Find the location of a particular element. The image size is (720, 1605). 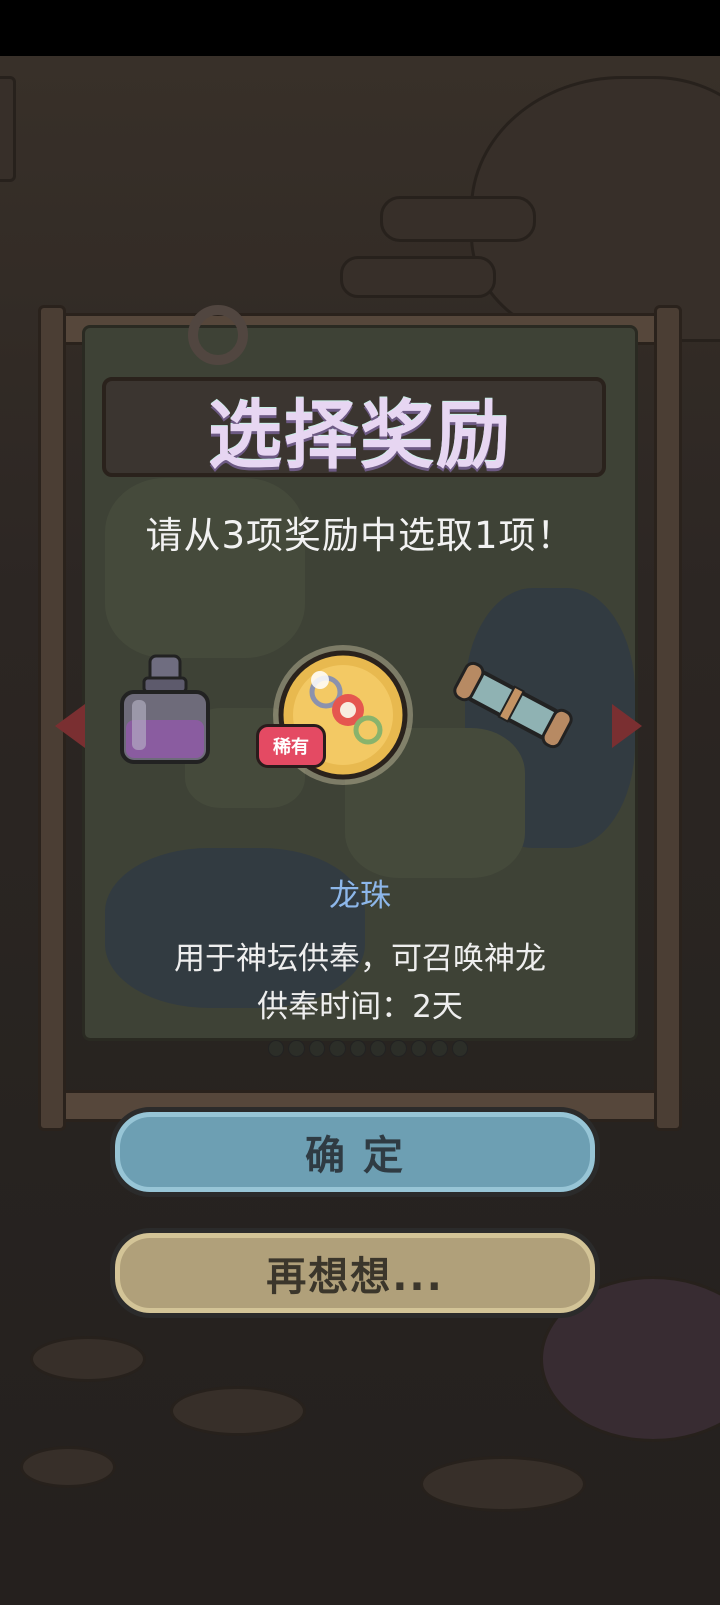

dialog-title: 选择奖励 is located at coordinates (360, 436).